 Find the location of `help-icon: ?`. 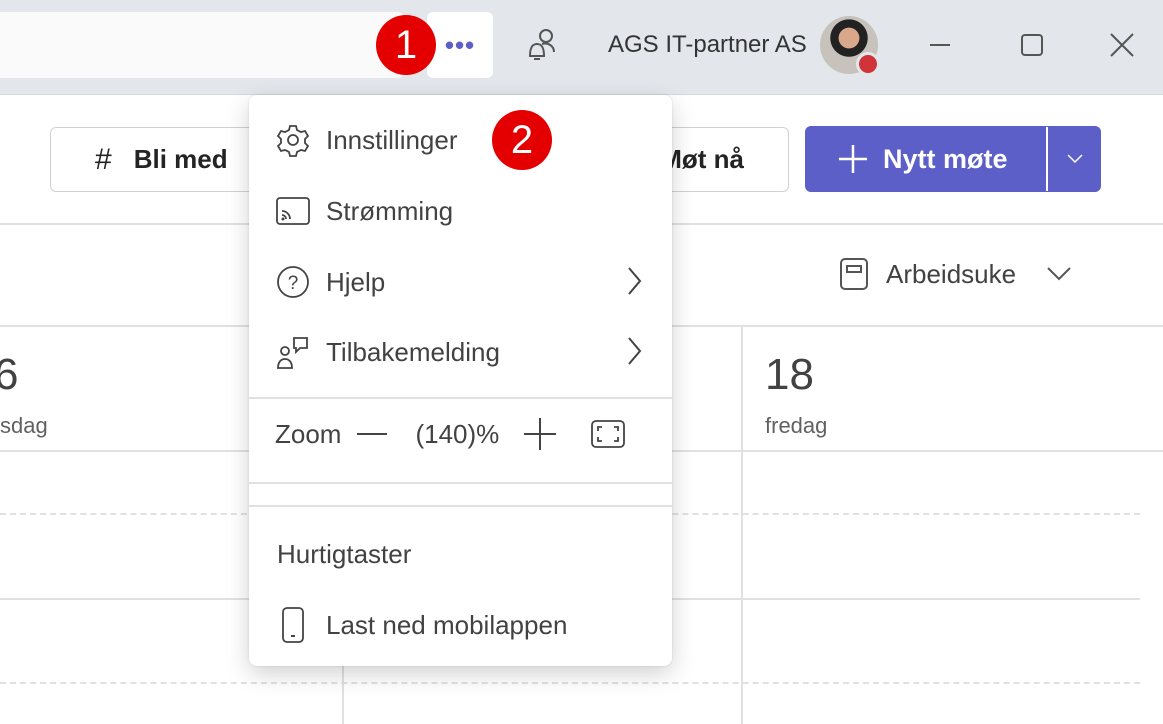

help-icon: ? is located at coordinates (293, 282).